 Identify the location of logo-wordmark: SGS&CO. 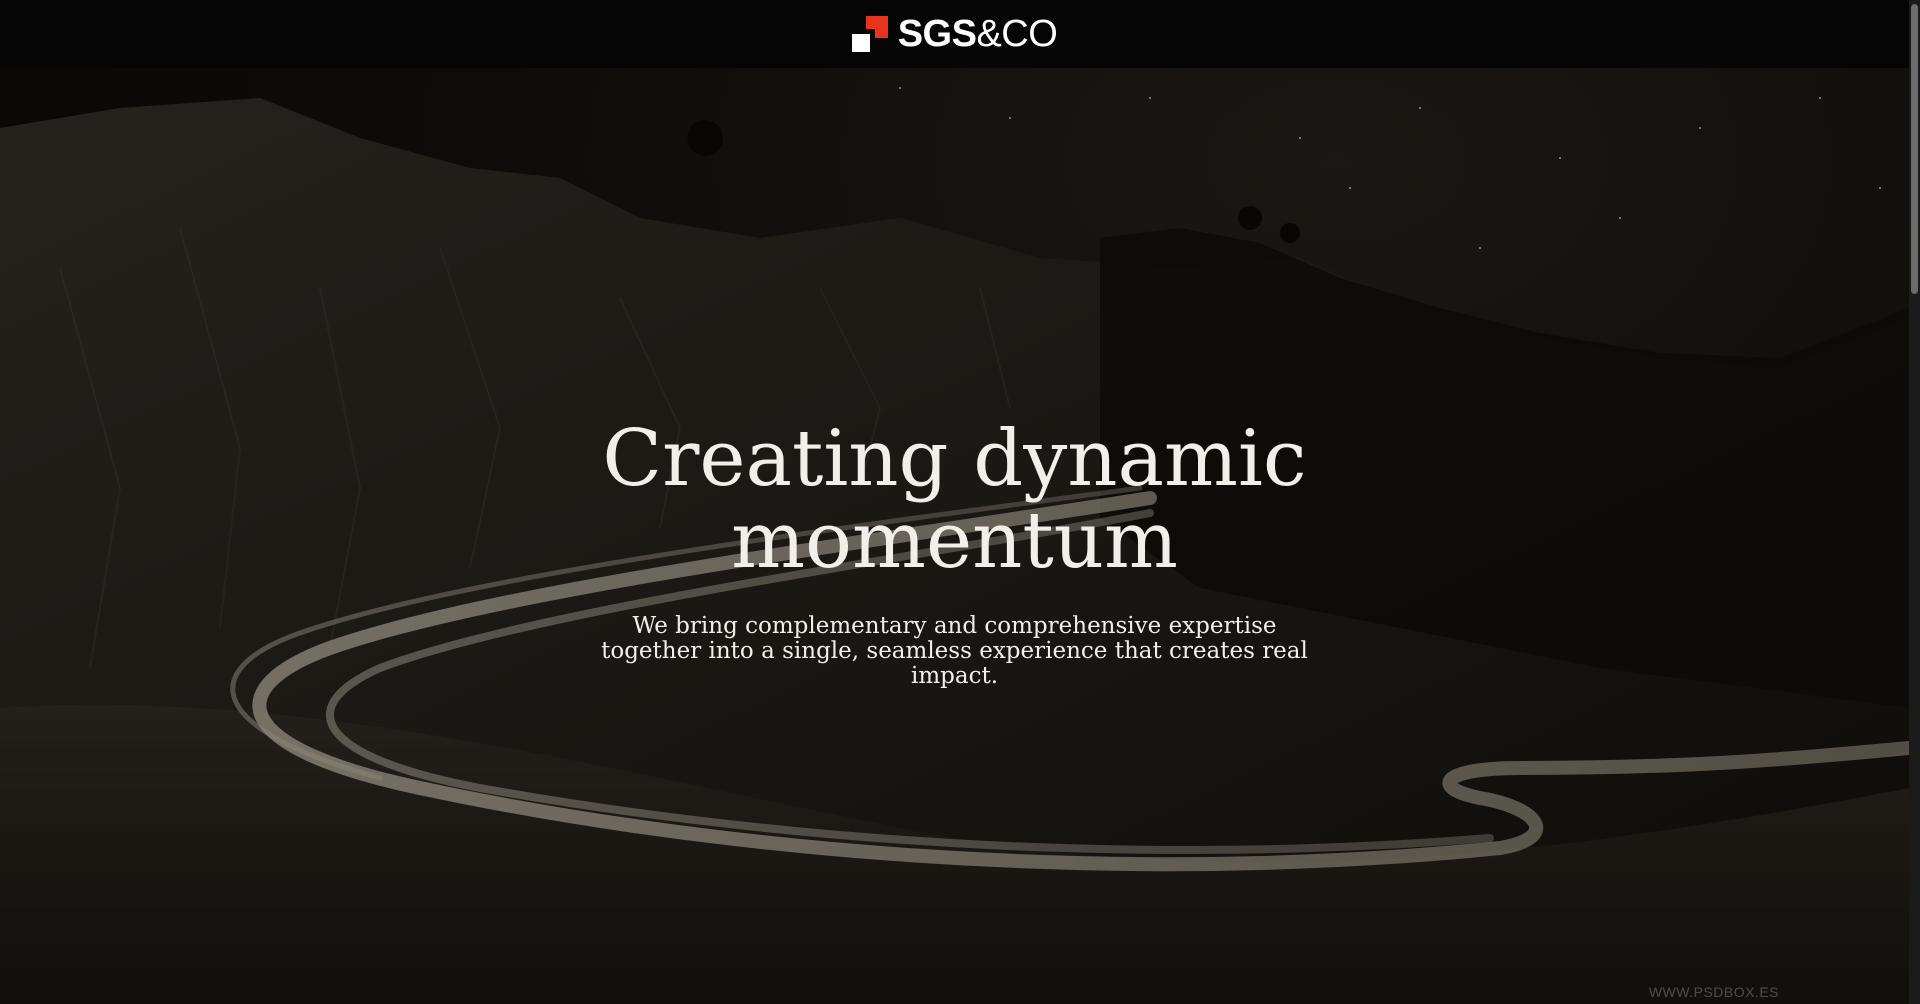
(978, 34).